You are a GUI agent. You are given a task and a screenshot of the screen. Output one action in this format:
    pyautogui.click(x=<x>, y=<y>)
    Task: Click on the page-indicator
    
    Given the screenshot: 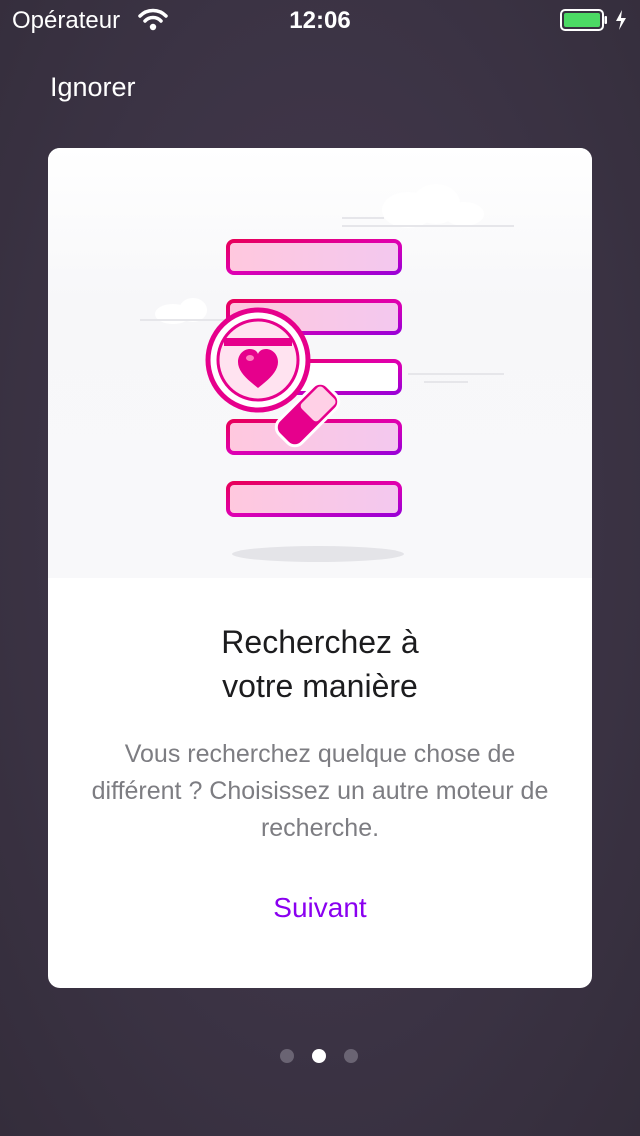 What is the action you would take?
    pyautogui.click(x=321, y=1057)
    